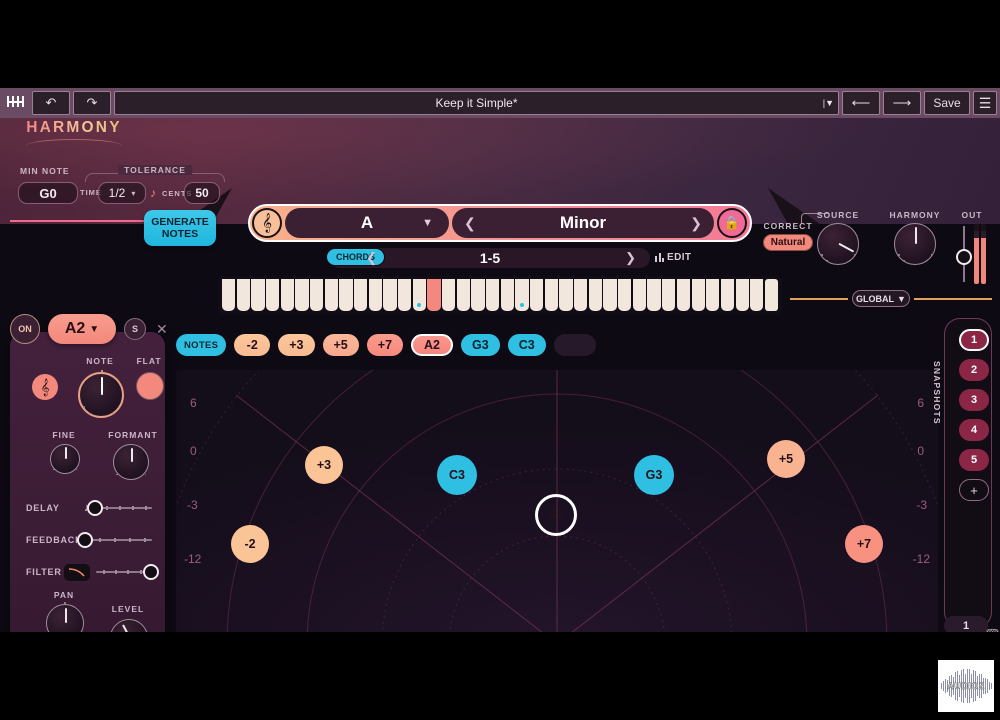 The height and width of the screenshot is (720, 1000). I want to click on note-chip-g3: G3, so click(480, 345).